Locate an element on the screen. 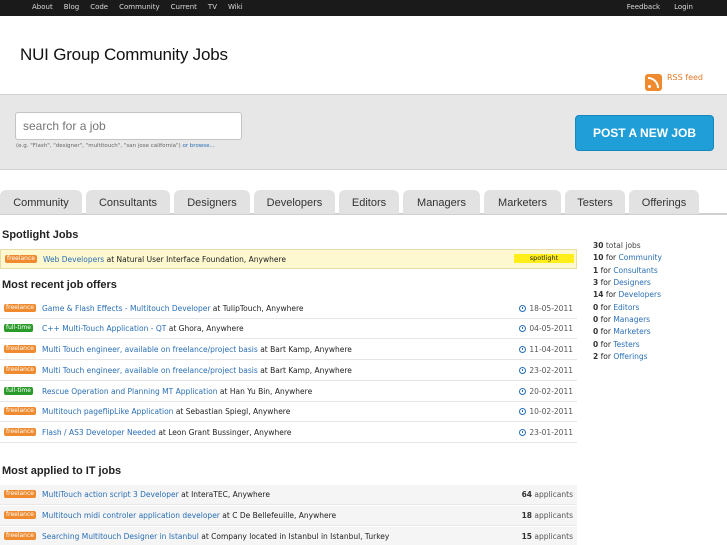  site-title: NUI Group Community Jobs is located at coordinates (124, 55).